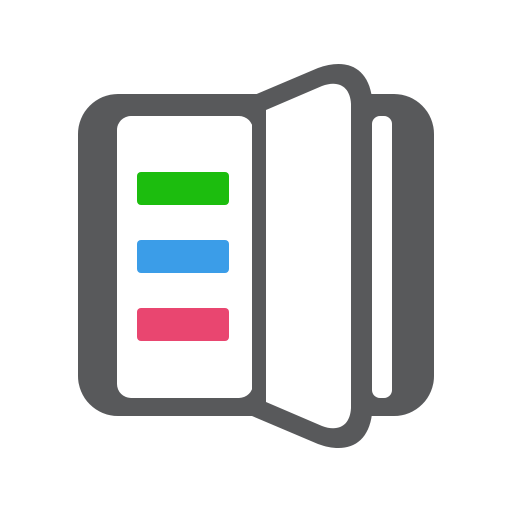 This screenshot has width=512, height=512. I want to click on green-bar, so click(183, 188).